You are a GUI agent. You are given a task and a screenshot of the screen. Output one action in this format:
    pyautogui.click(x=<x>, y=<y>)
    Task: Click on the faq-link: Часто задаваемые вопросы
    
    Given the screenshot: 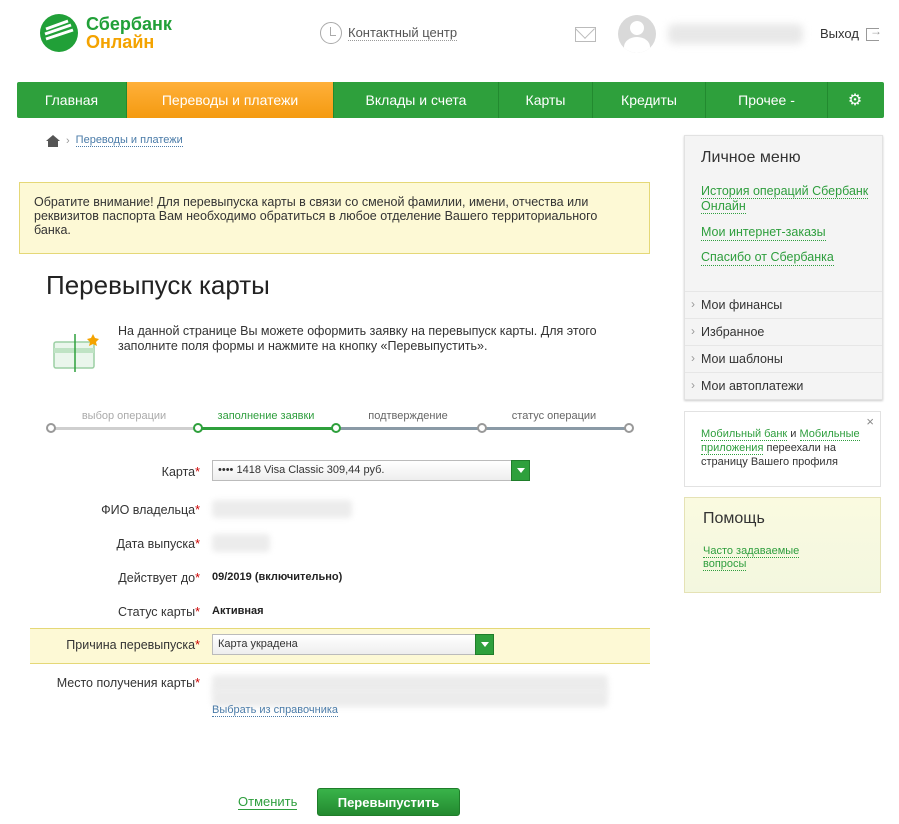 What is the action you would take?
    pyautogui.click(x=768, y=558)
    